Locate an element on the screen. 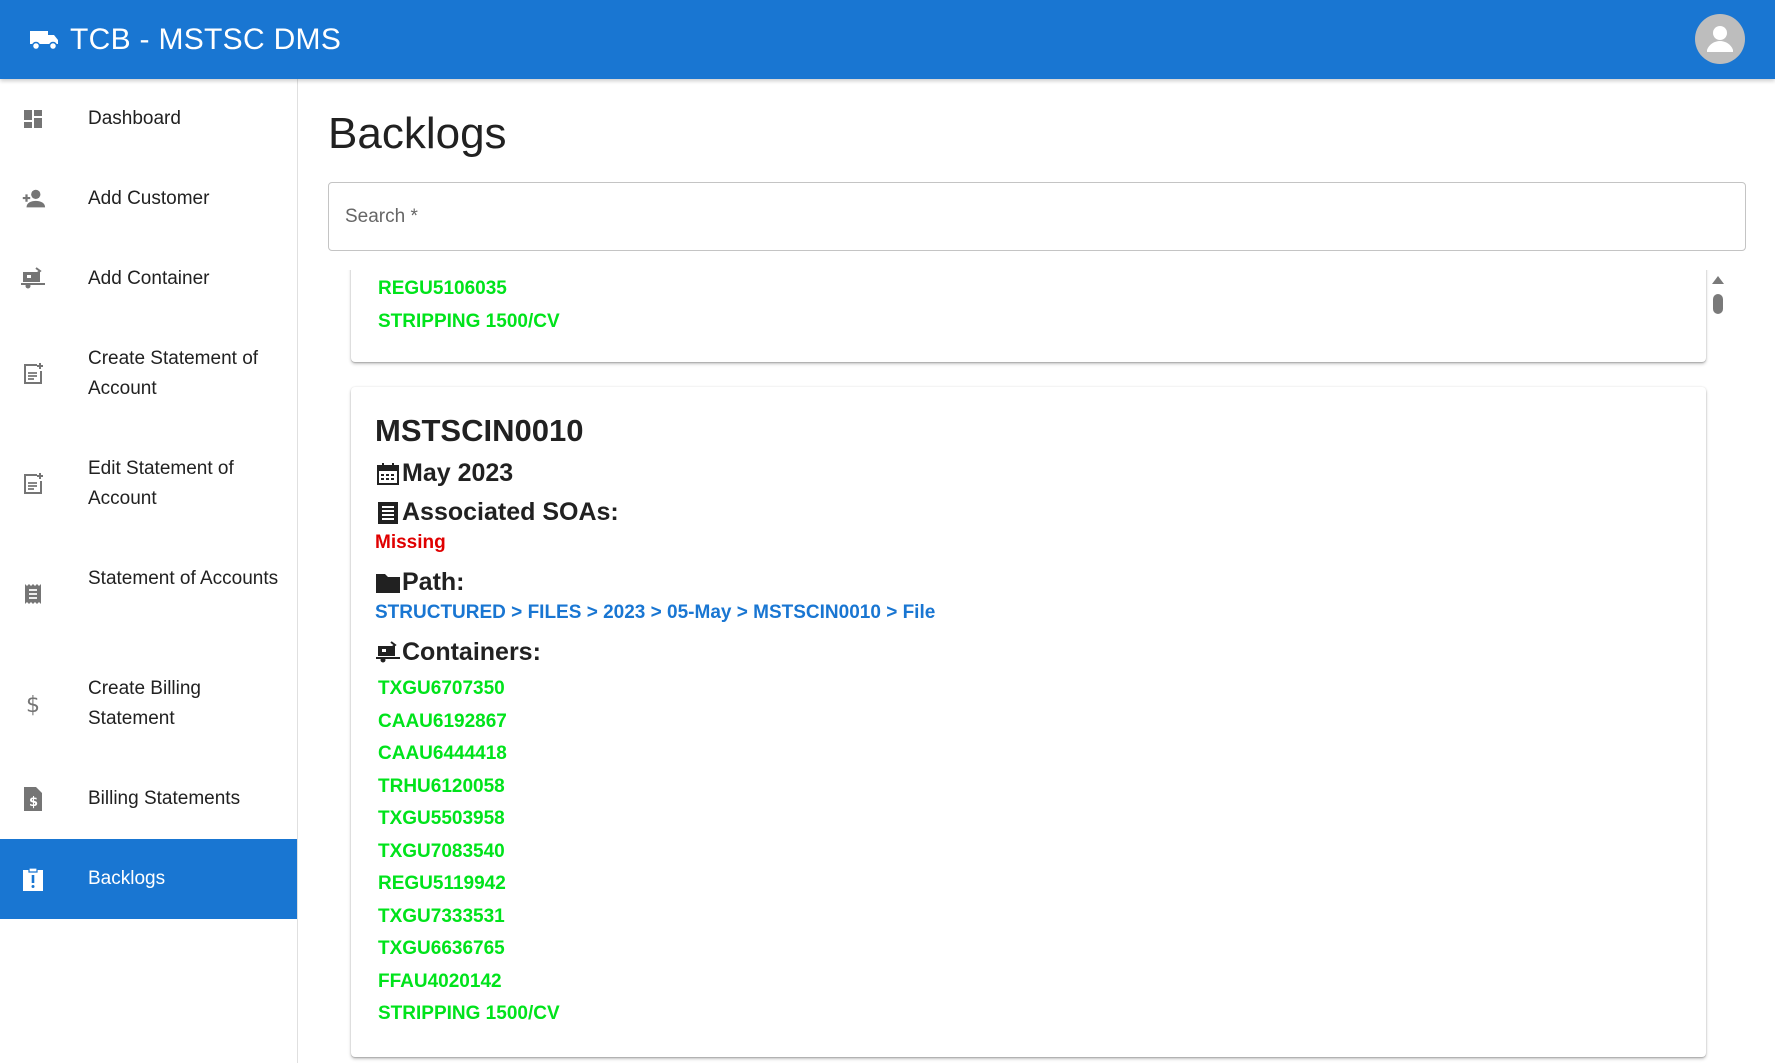 This screenshot has width=1775, height=1063. list-scrollbar is located at coordinates (1717, 666).